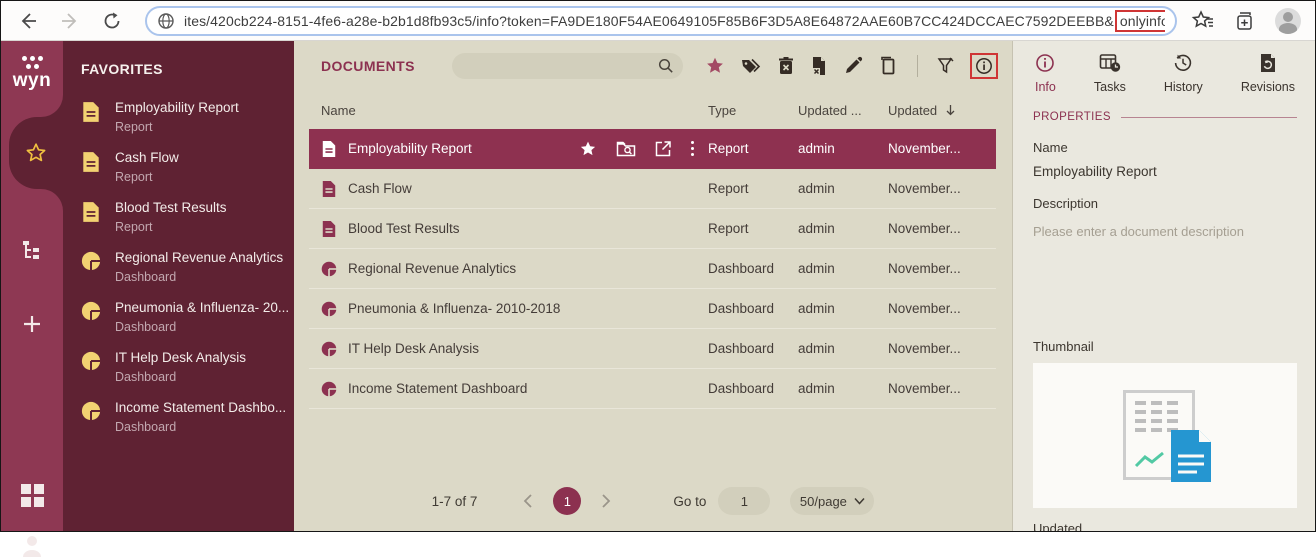 This screenshot has width=1316, height=559. Describe the element at coordinates (692, 148) in the screenshot. I see `more-actions-button` at that location.